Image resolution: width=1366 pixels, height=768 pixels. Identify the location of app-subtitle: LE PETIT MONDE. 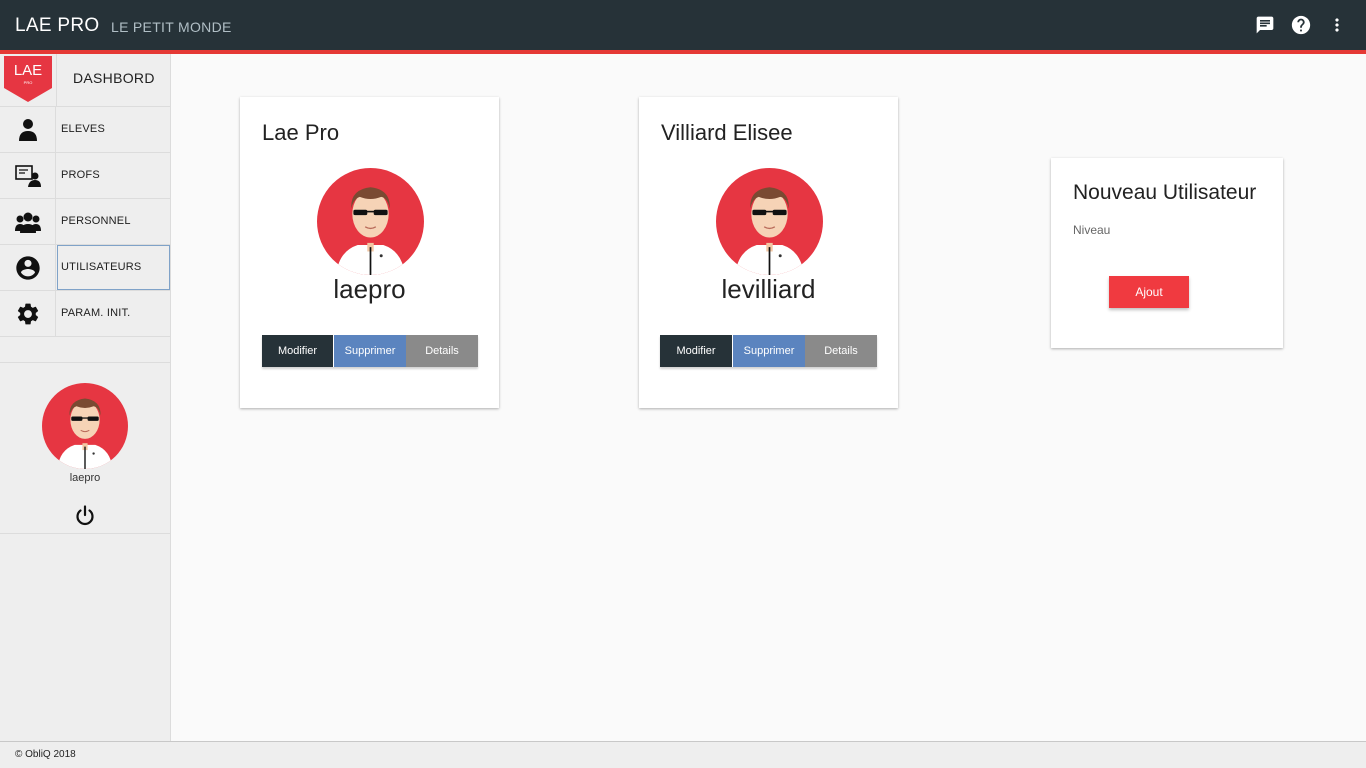
(171, 27).